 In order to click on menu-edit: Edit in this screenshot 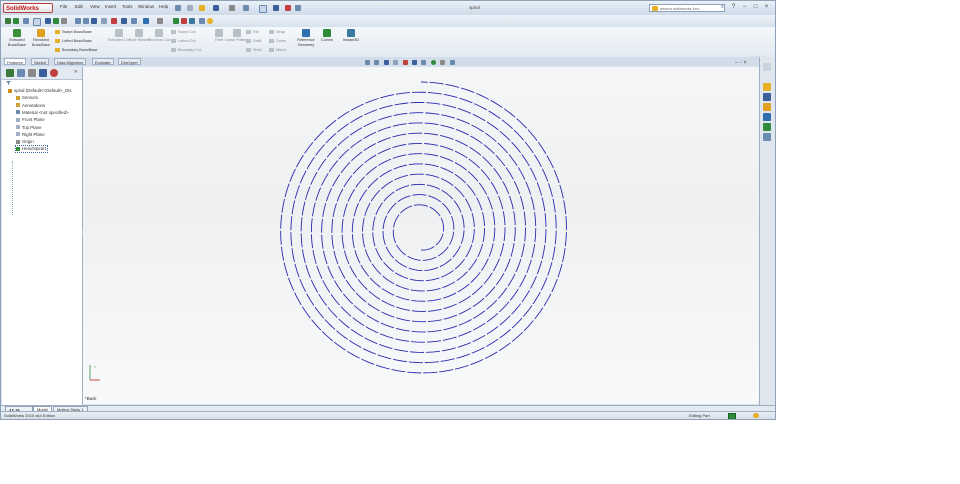, I will do `click(79, 6)`.